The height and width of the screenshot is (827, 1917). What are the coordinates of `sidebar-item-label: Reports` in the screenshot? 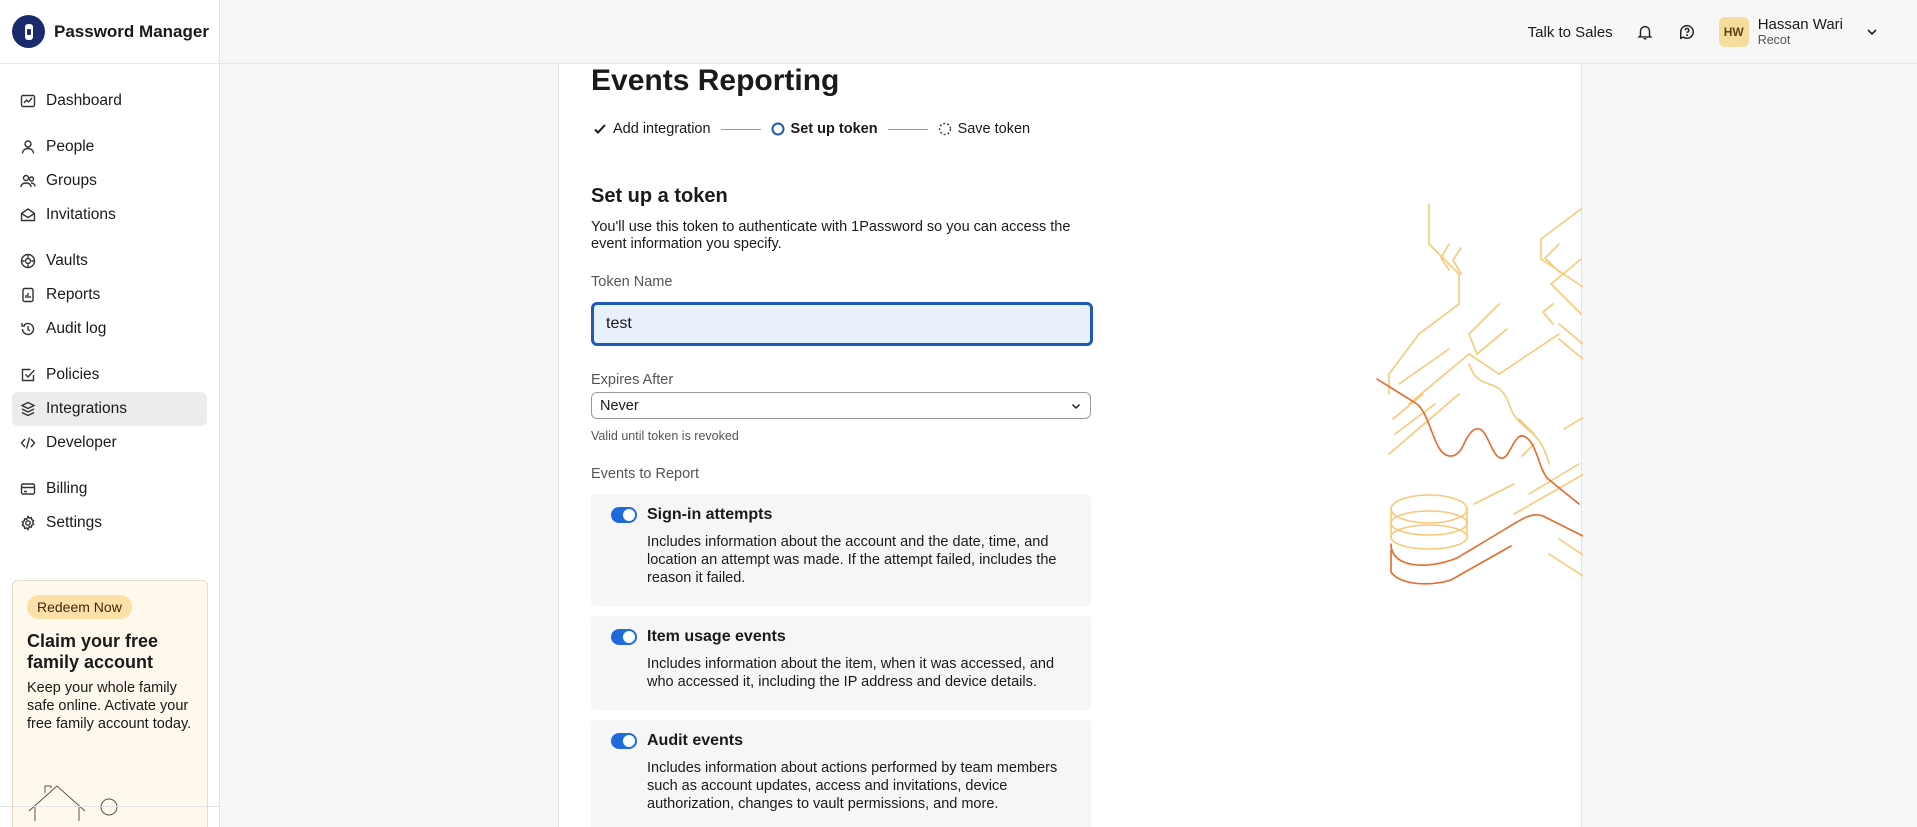 It's located at (73, 294).